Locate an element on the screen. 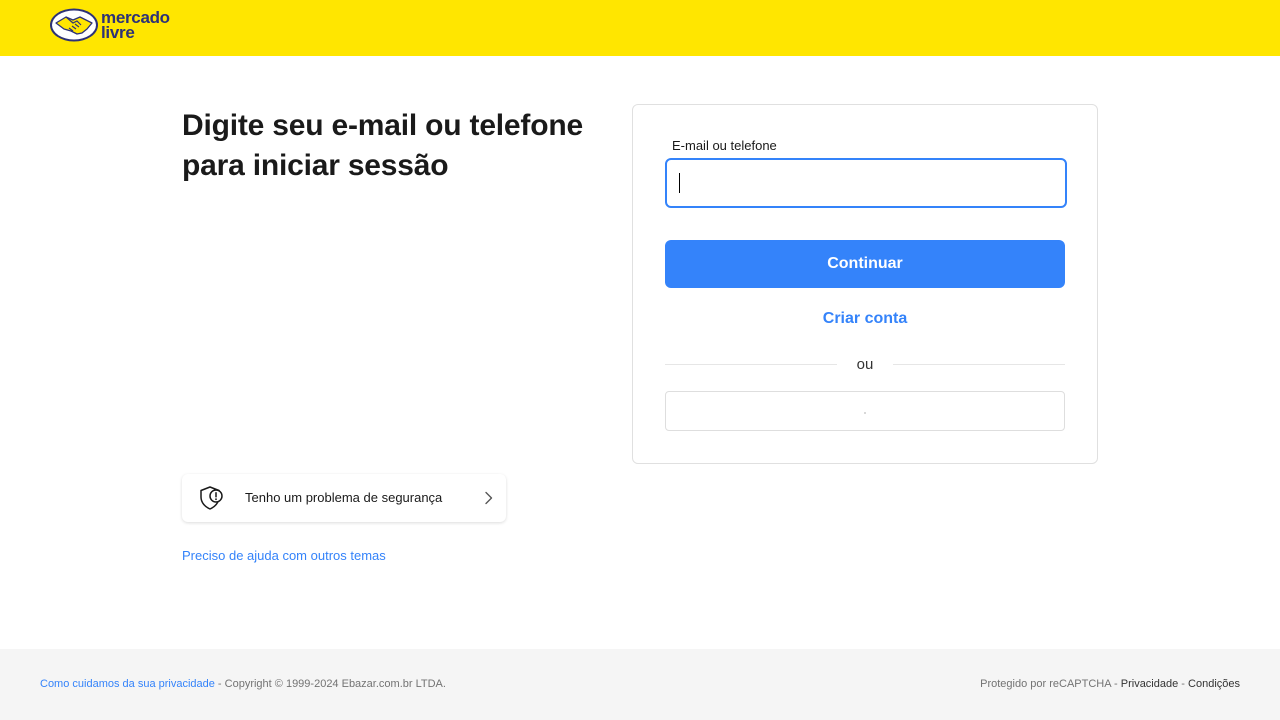  email-or-phone-input is located at coordinates (866, 183).